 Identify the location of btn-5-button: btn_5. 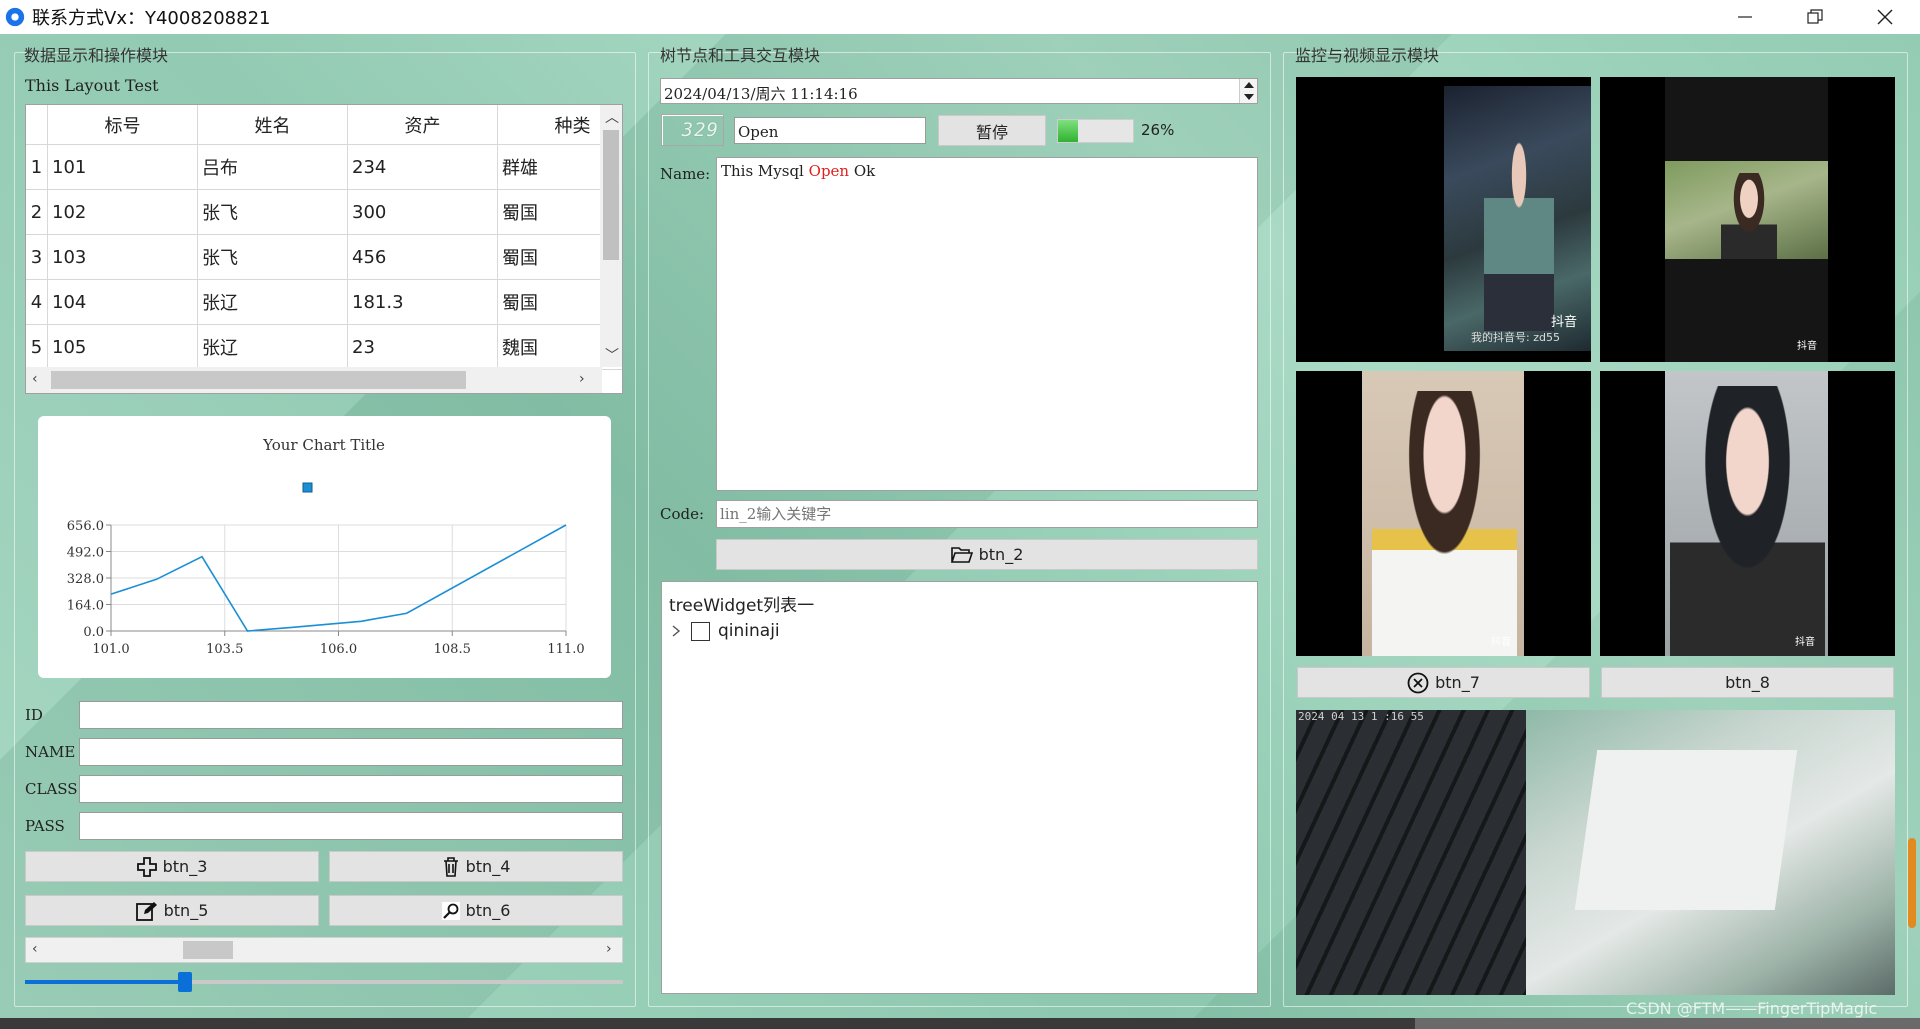
(172, 910).